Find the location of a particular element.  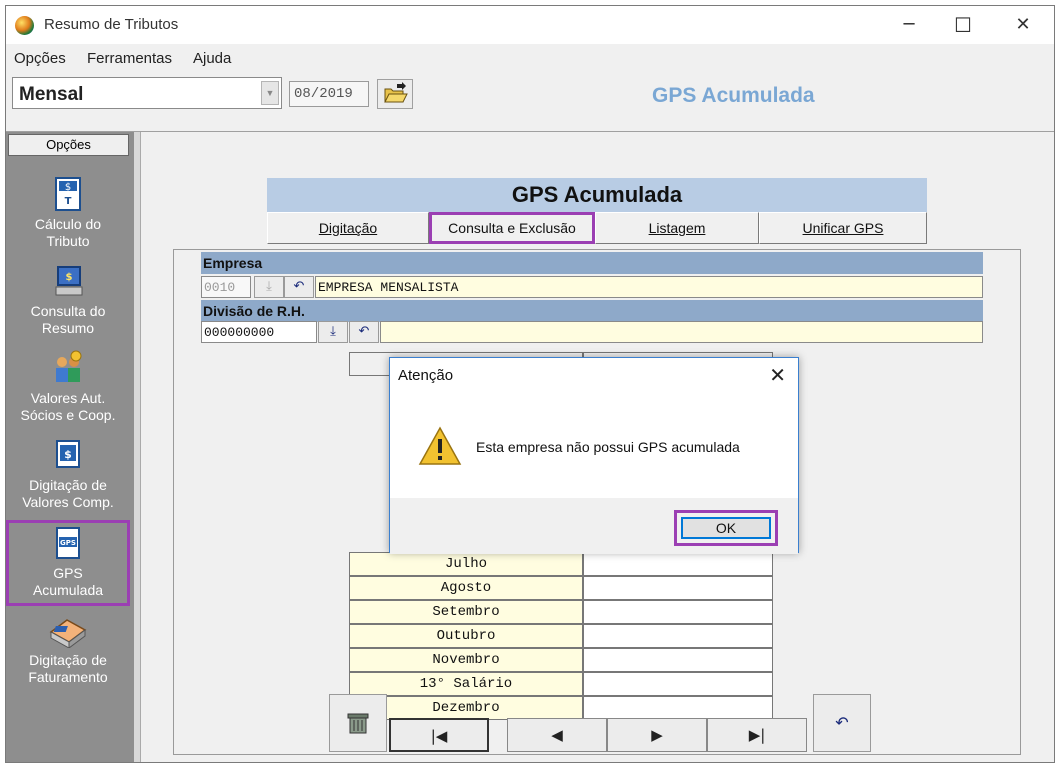

ok-button: OK is located at coordinates (726, 528).